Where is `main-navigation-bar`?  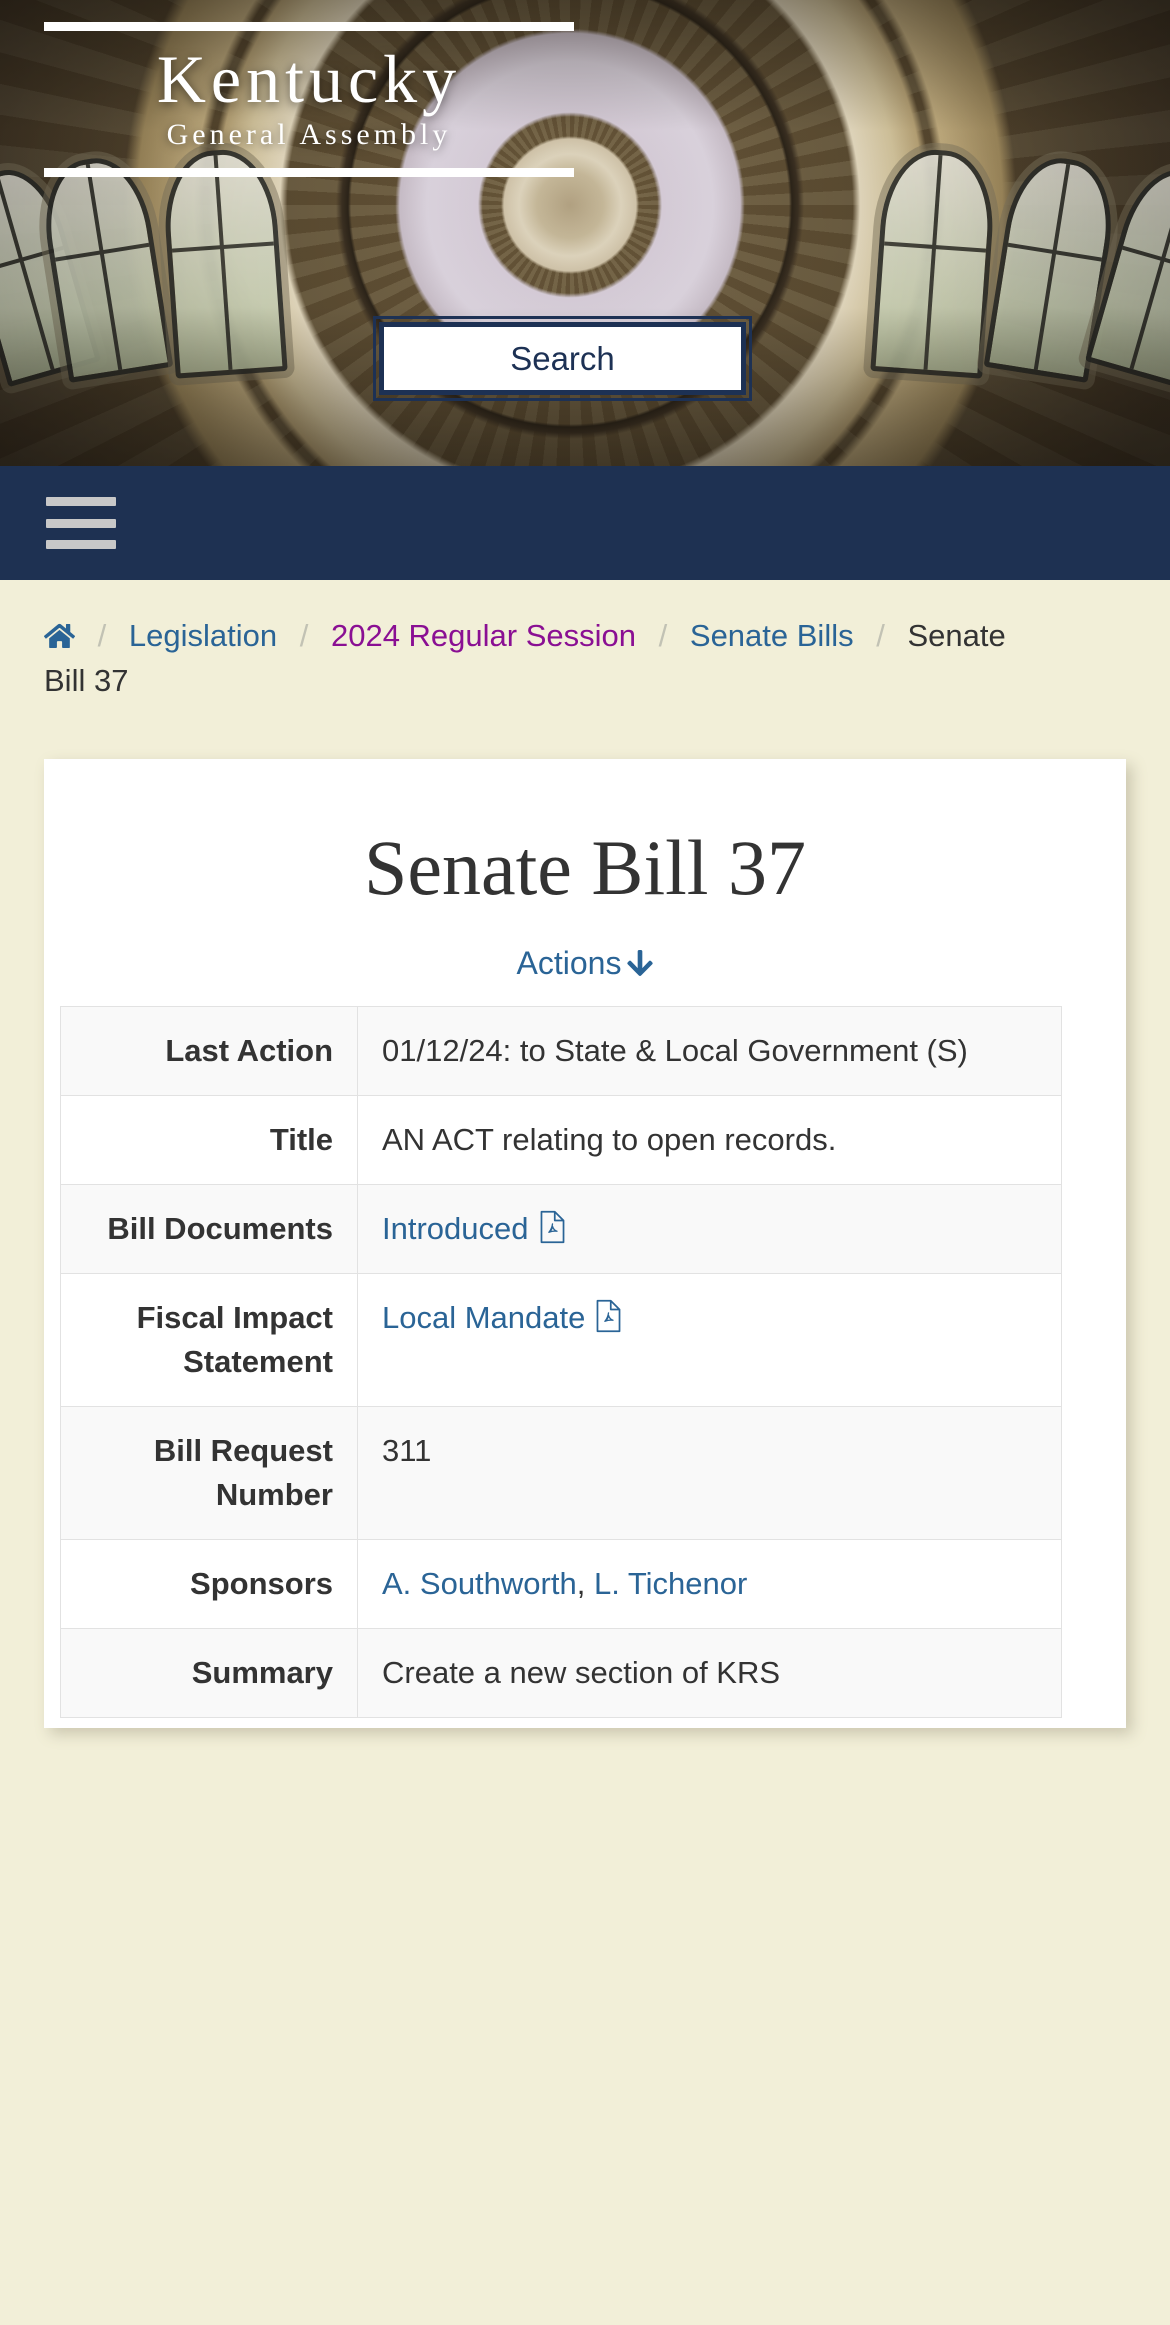 main-navigation-bar is located at coordinates (585, 523).